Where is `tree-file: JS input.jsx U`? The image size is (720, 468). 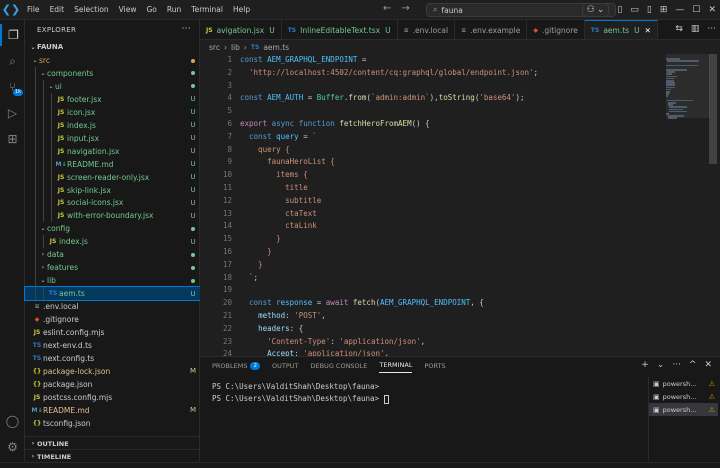
tree-file: JS input.jsx U is located at coordinates (112, 138).